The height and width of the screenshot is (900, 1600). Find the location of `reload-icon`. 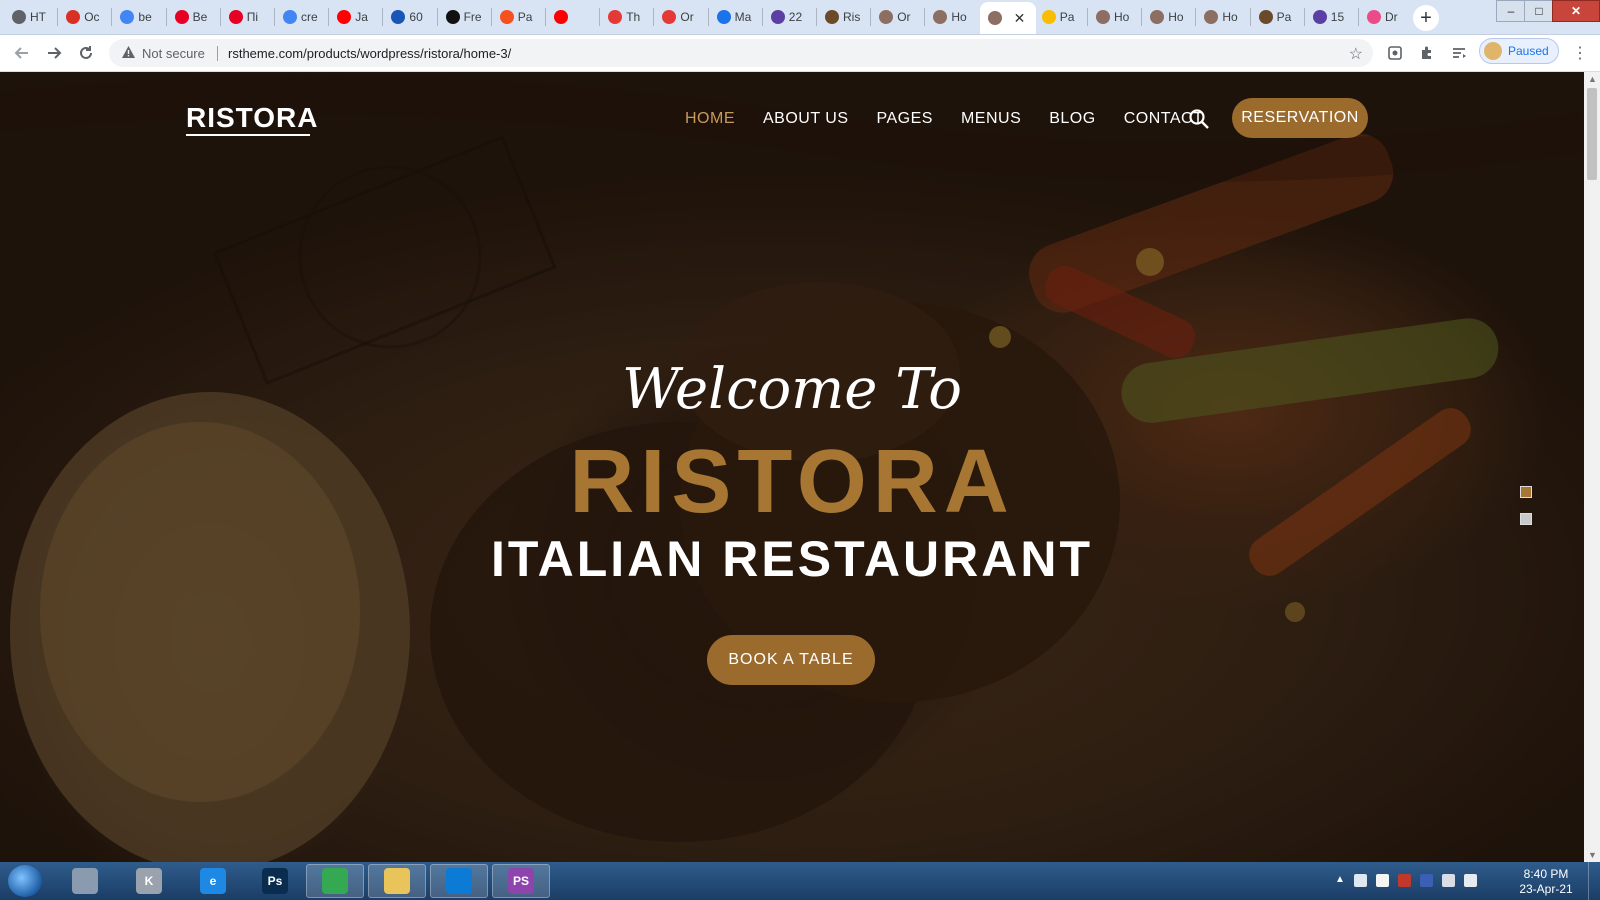

reload-icon is located at coordinates (86, 53).